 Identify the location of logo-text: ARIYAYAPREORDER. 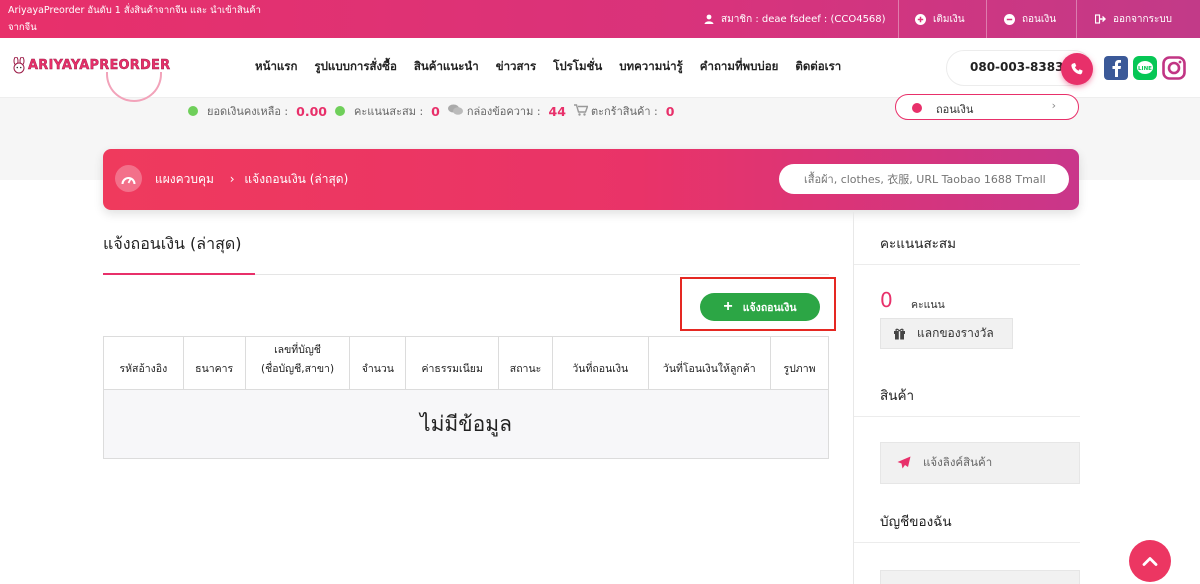
(99, 65).